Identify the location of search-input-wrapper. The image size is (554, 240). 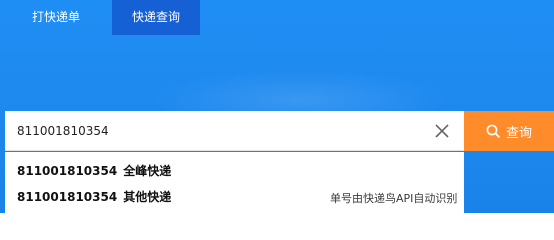
(234, 131).